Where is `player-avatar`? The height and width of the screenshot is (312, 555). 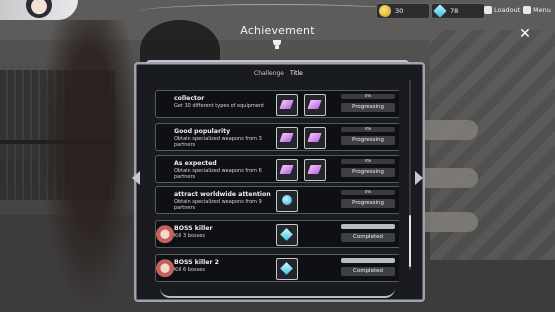 player-avatar is located at coordinates (39, 10).